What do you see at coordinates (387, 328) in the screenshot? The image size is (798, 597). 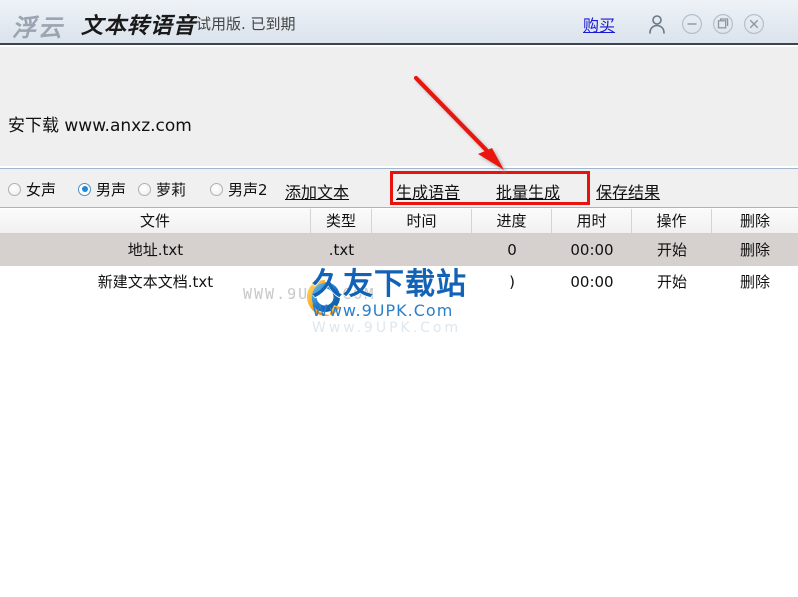 I see `logo-brand-url-shadow: Www.9UPK.Com` at bounding box center [387, 328].